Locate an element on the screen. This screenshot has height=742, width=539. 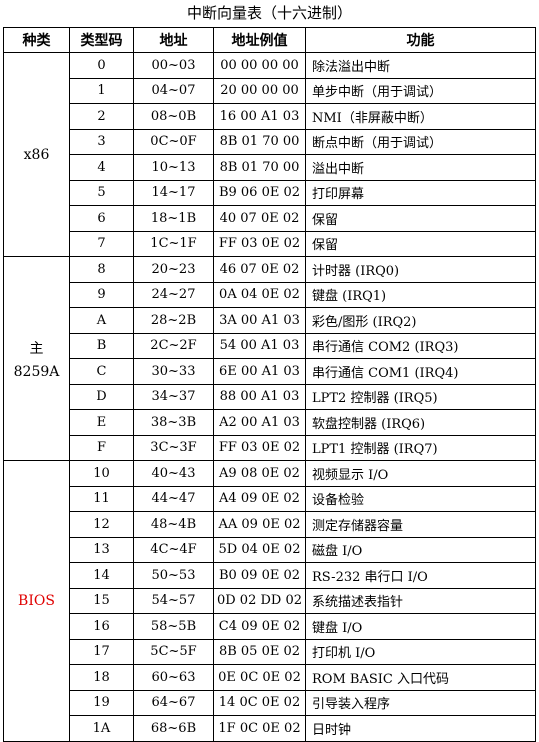
type-code-cell: 4 is located at coordinates (101, 167).